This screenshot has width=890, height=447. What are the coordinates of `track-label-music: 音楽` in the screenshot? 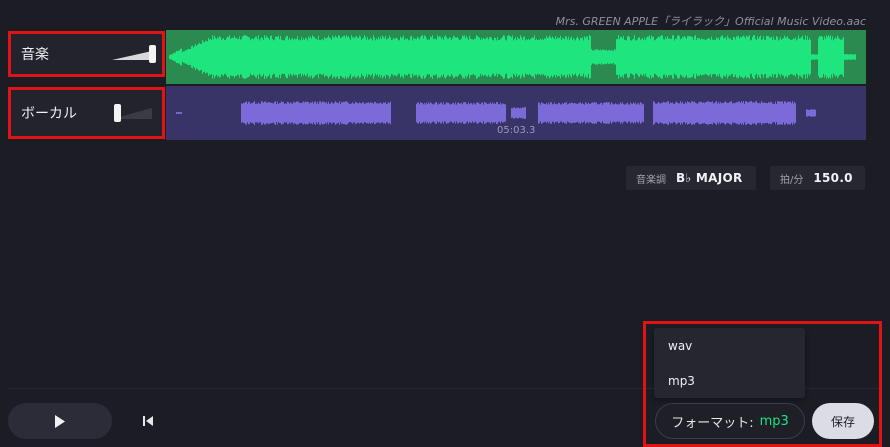 It's located at (86, 54).